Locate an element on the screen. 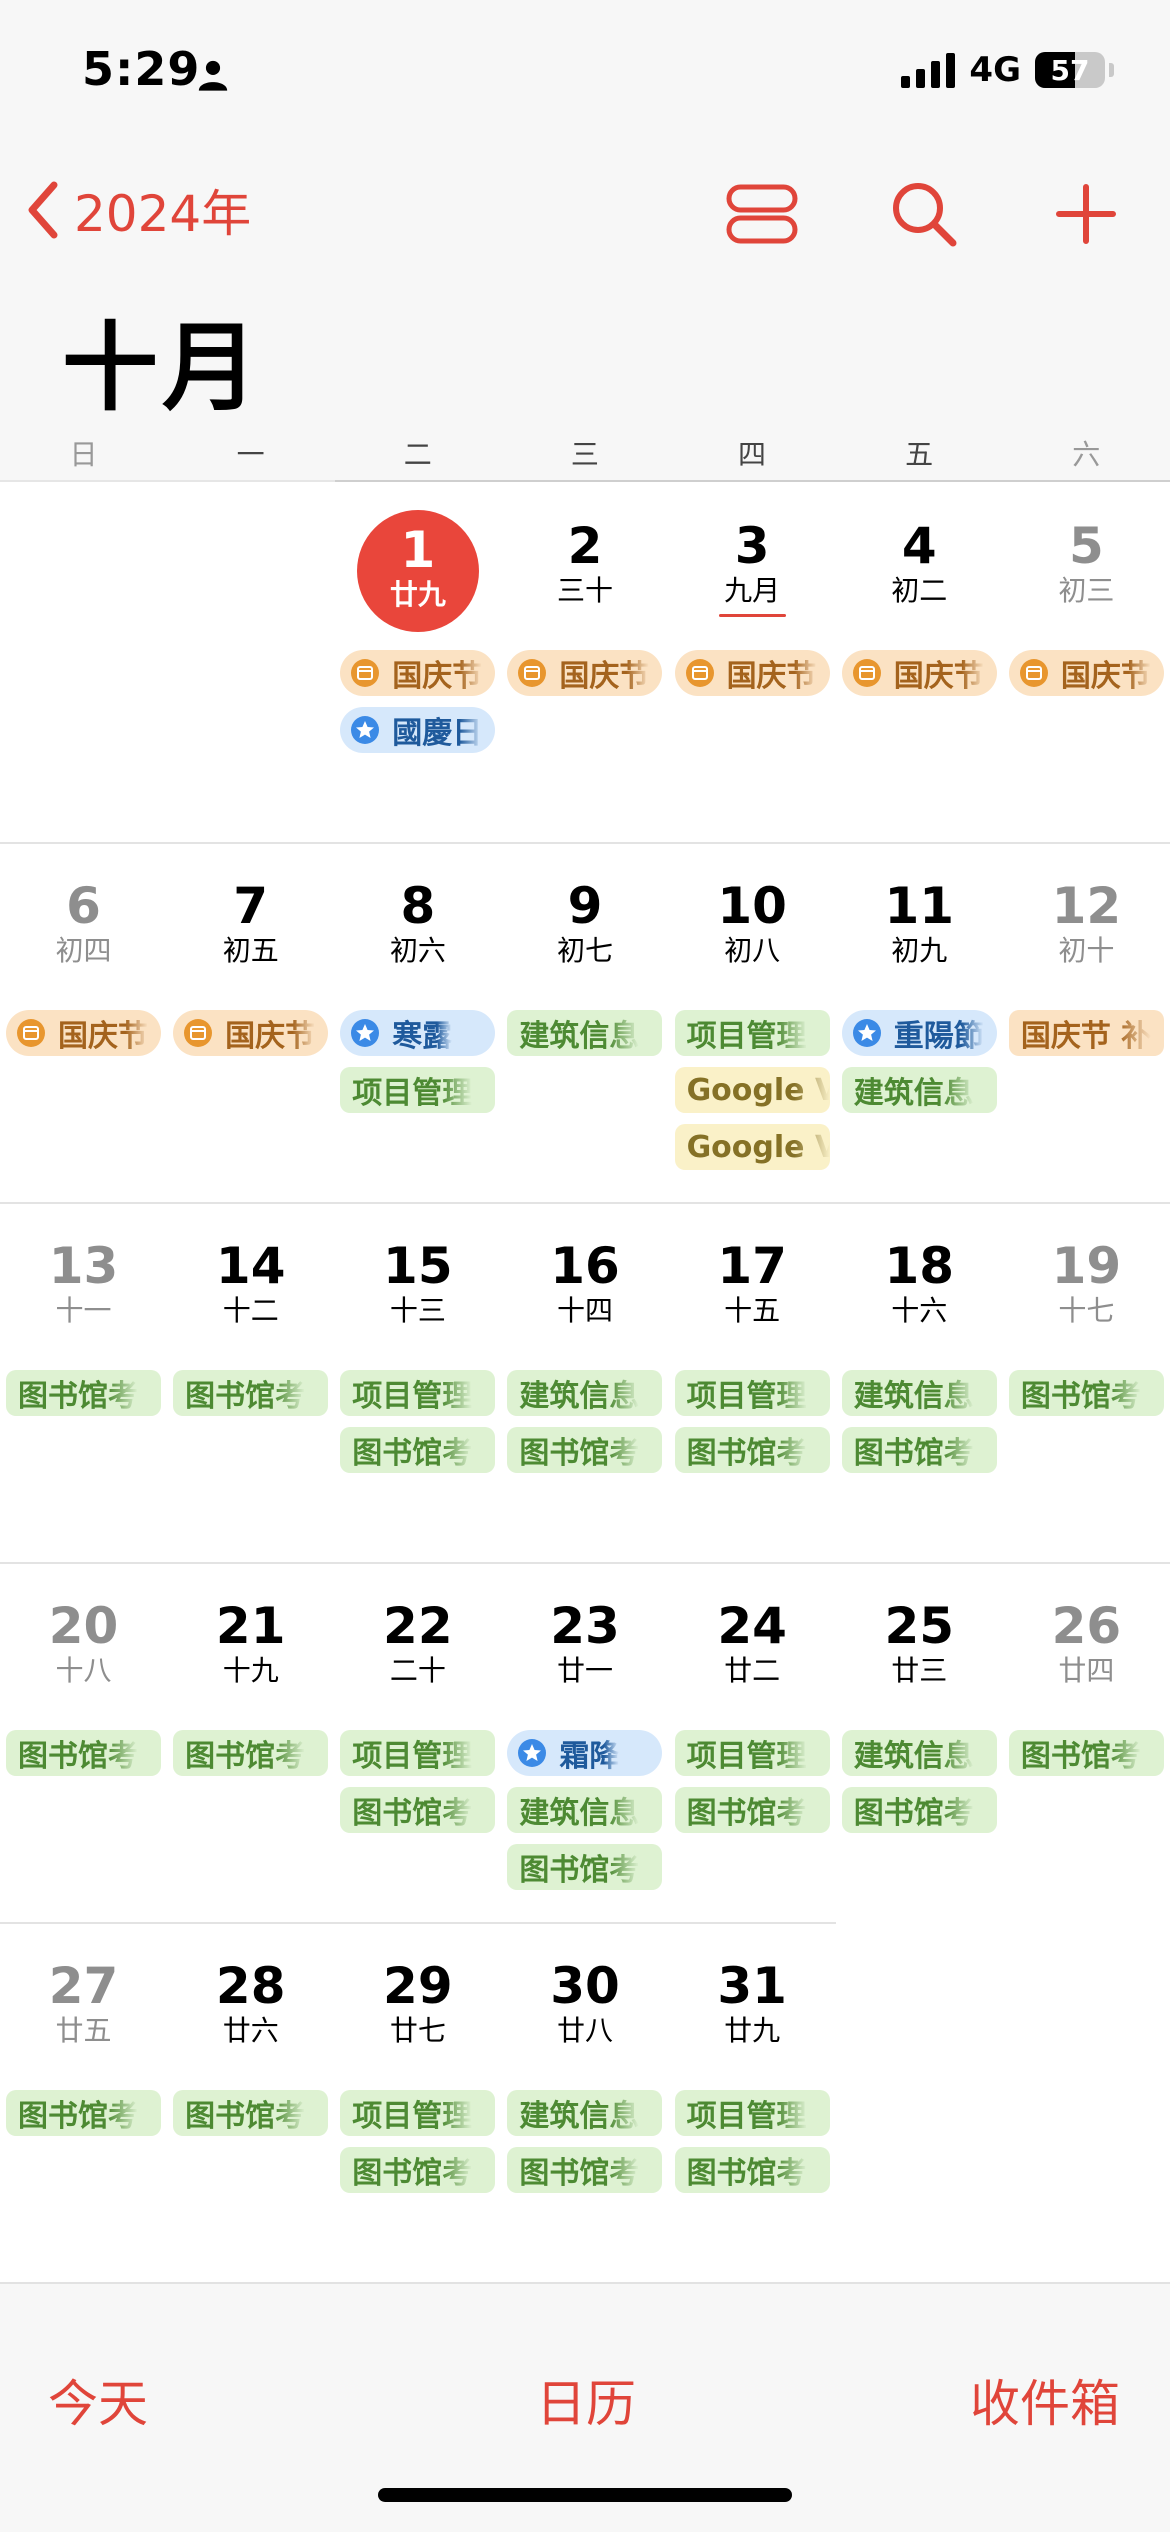 This screenshot has width=1170, height=2532. day-cell-20: 20 十八 图书馆考 is located at coordinates (83, 1742).